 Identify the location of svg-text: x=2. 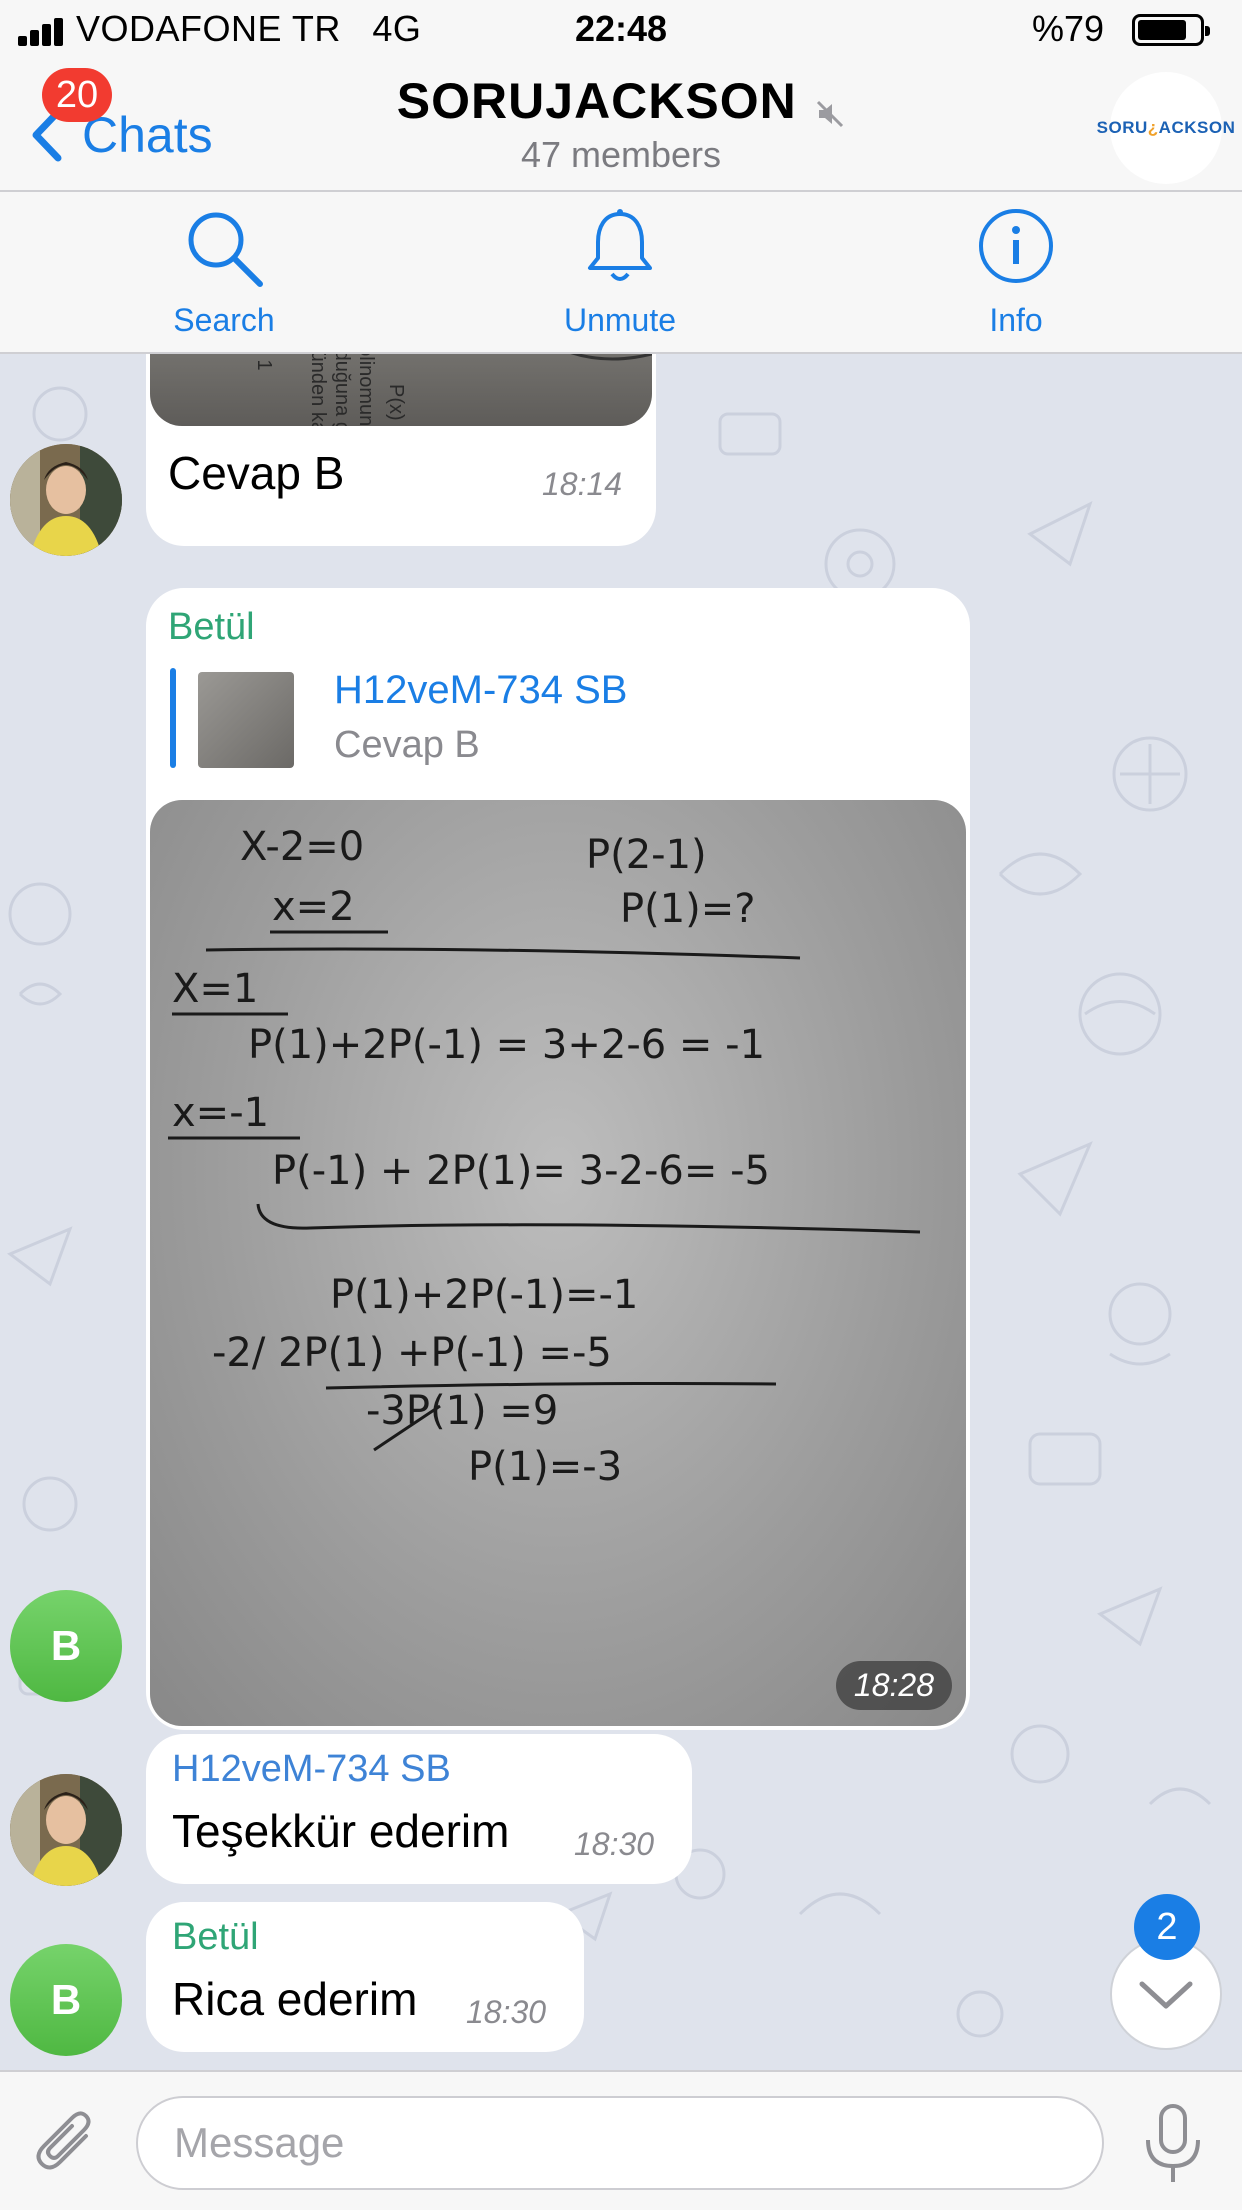
(313, 907).